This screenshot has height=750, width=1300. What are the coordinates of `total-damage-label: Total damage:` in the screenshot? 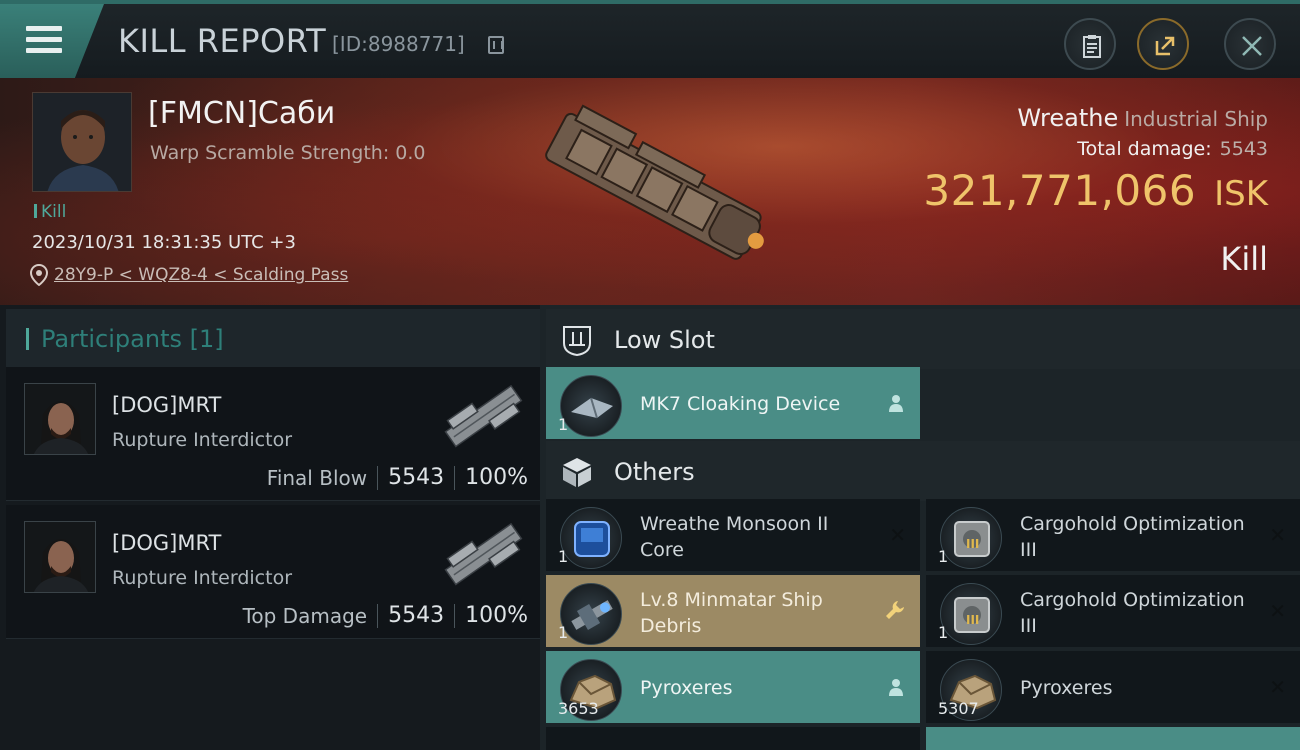 It's located at (1144, 149).